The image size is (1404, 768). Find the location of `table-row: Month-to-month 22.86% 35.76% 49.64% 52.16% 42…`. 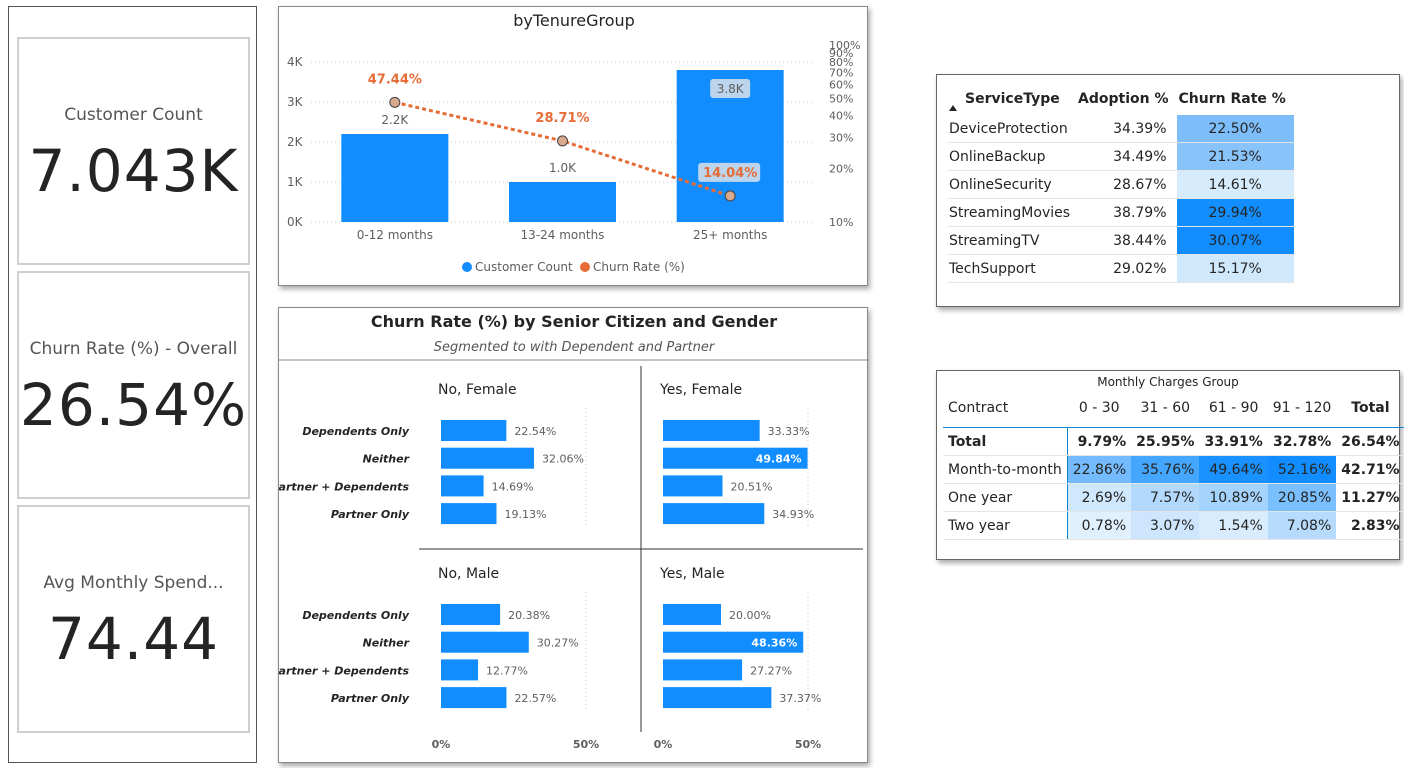

table-row: Month-to-month 22.86% 35.76% 49.64% 52.16% 42… is located at coordinates (1173, 469).